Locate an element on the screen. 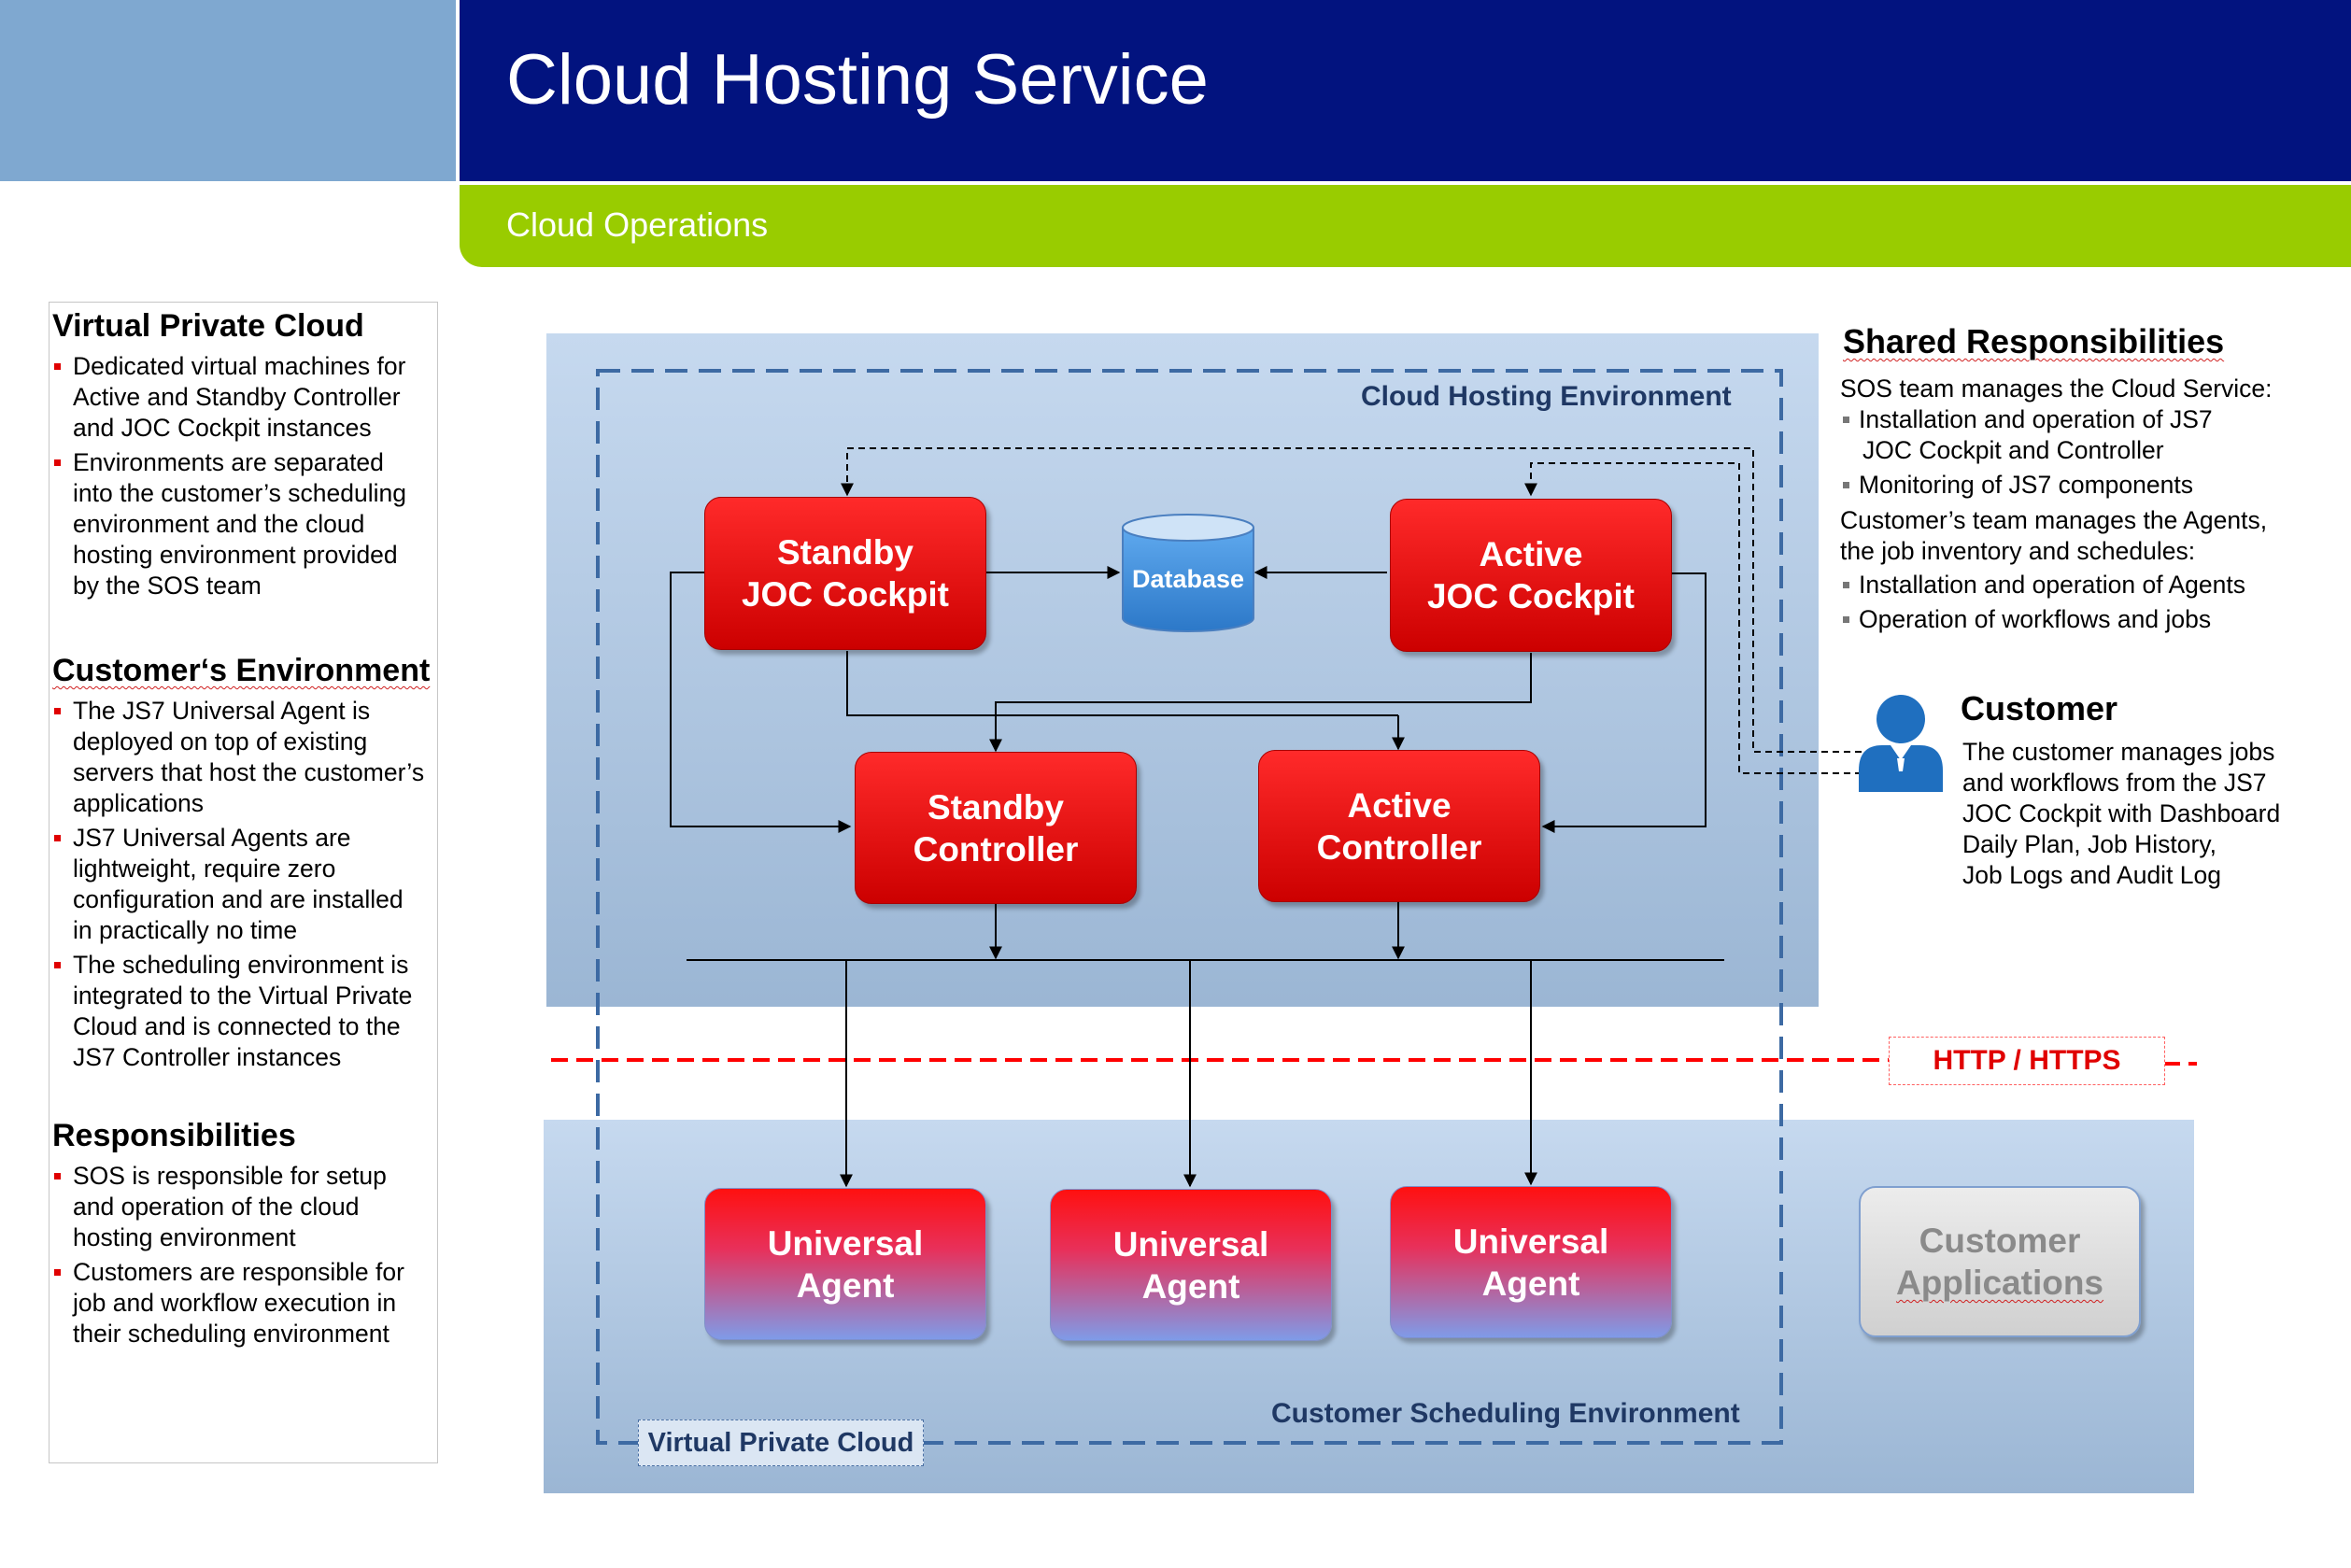 Image resolution: width=2351 pixels, height=1568 pixels. active-joc-cockpit: Active JOC Cockpit is located at coordinates (1531, 575).